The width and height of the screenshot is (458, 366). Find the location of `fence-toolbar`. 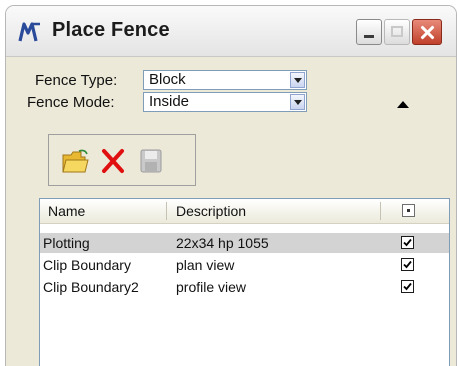

fence-toolbar is located at coordinates (122, 160).